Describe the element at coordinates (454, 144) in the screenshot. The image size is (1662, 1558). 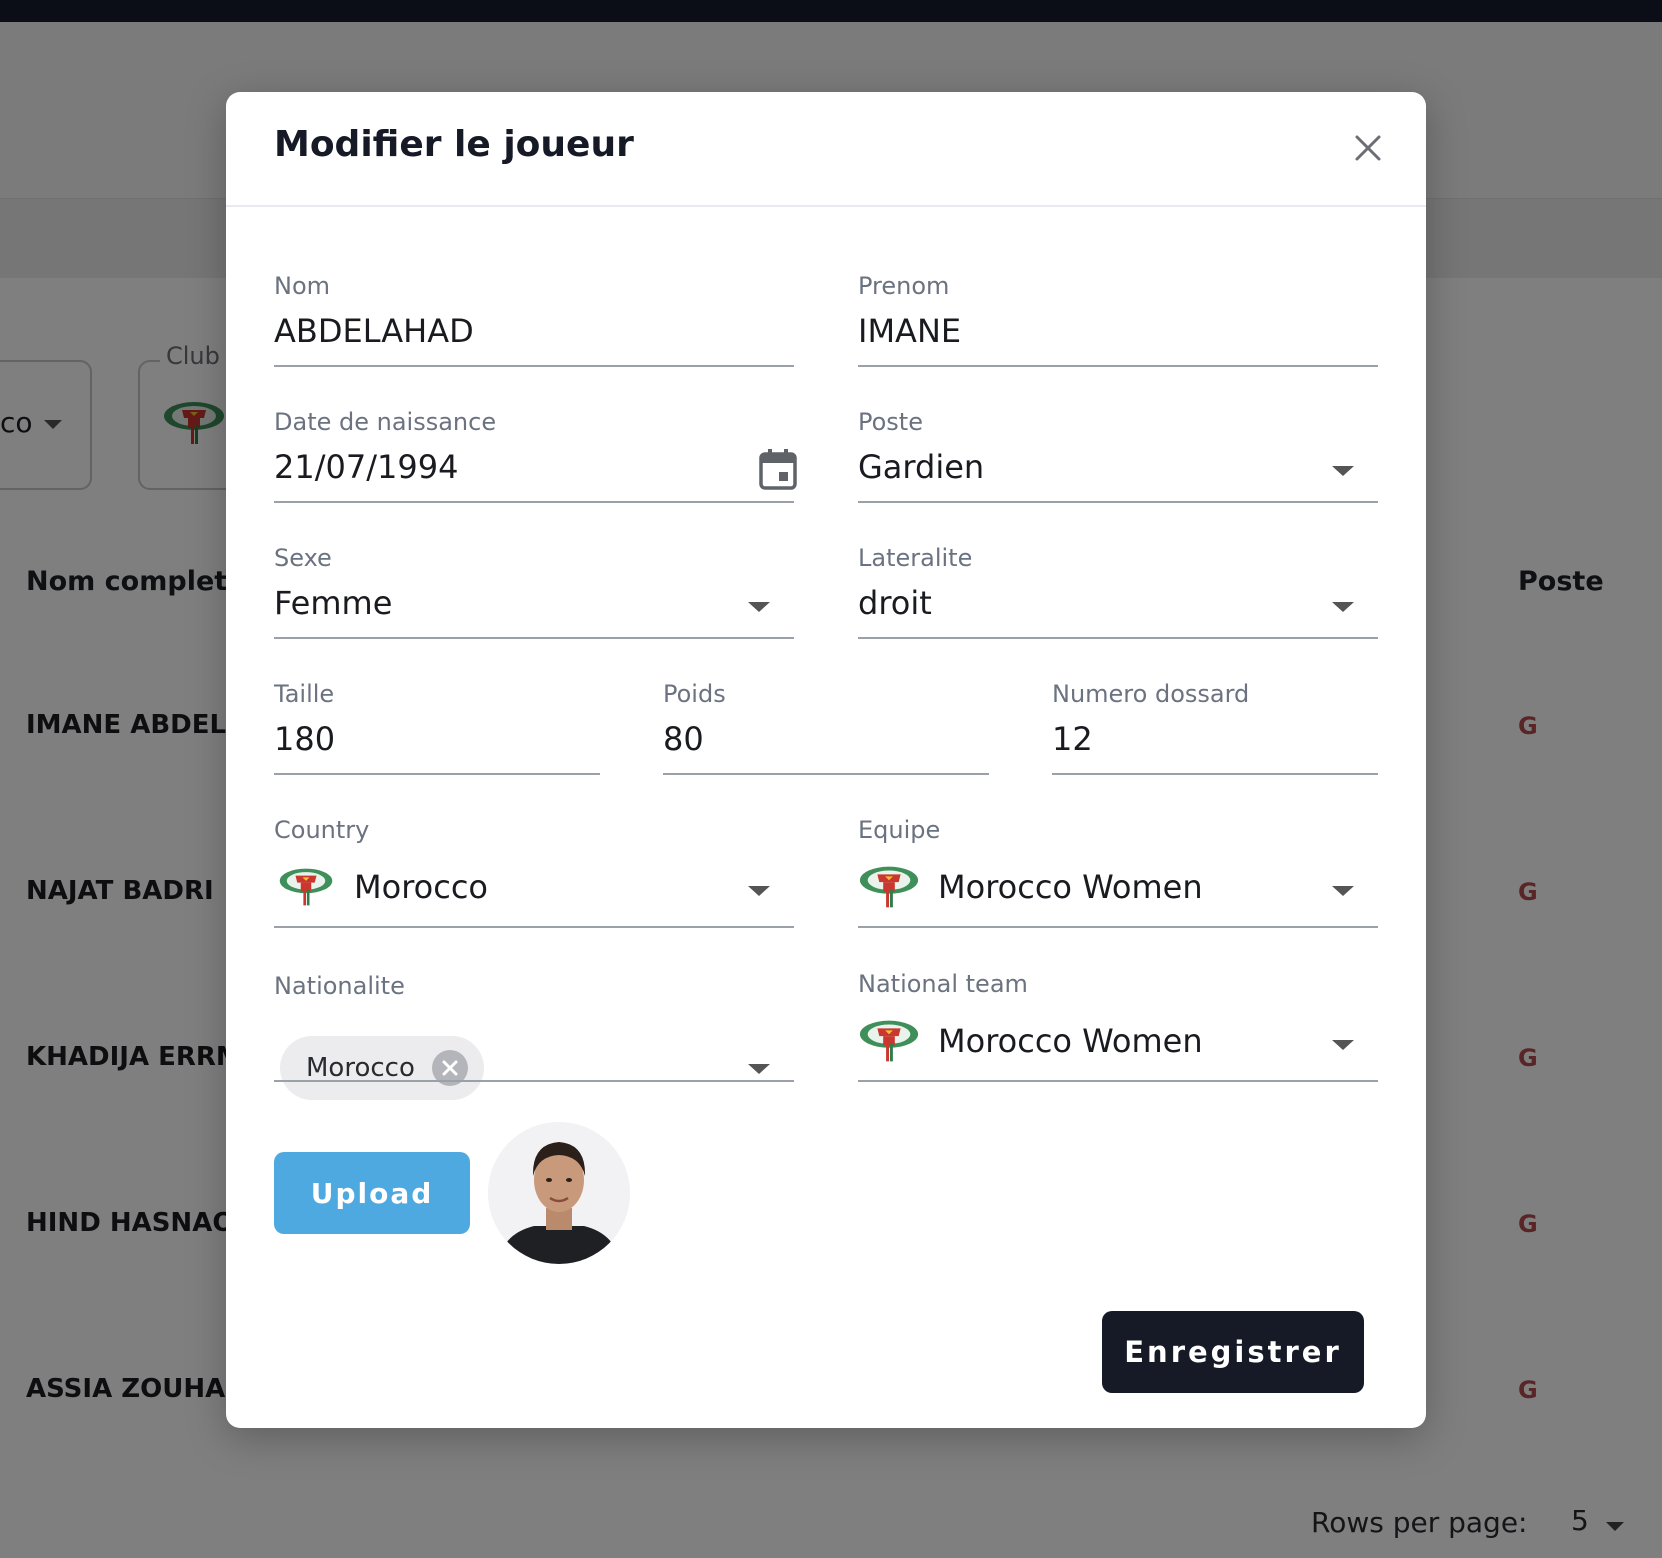
I see `dialog-title: Modifier le joueur` at that location.